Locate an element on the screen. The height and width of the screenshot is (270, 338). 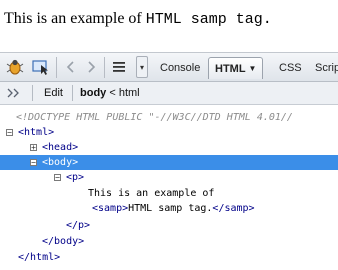
tree-node-samp: <samp>HTML samp tag.</samp> is located at coordinates (173, 208).